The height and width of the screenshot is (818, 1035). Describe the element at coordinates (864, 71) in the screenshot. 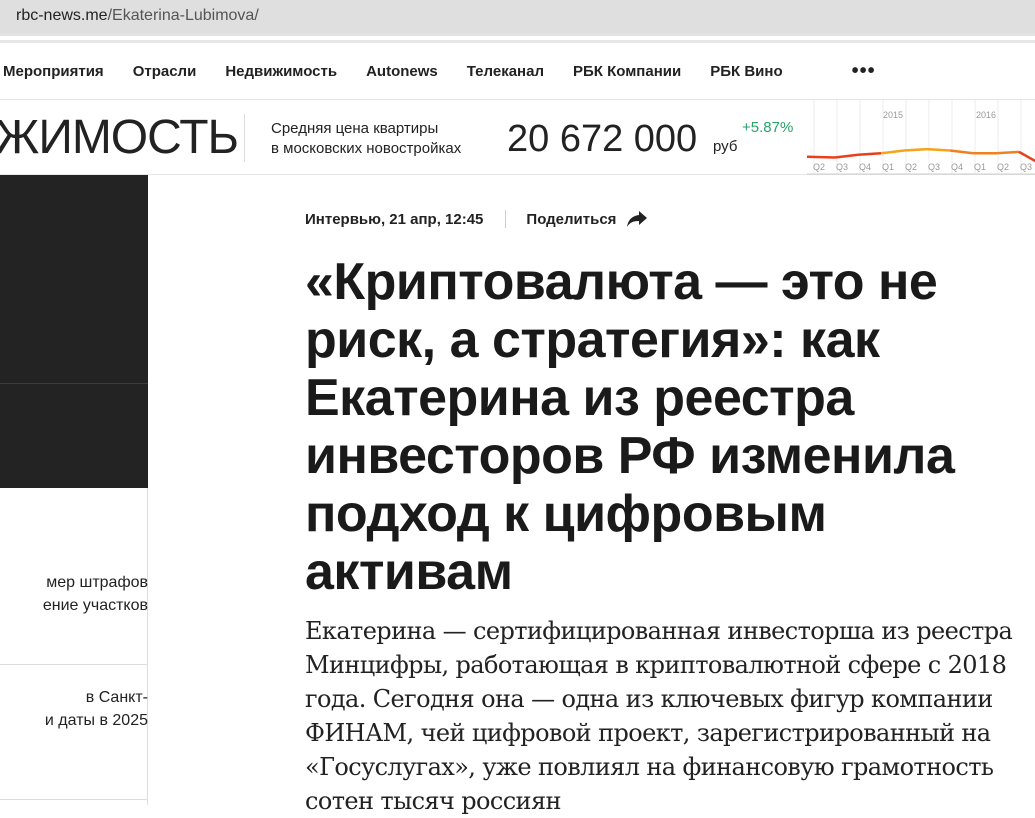

I see `more-menu-icon: •••` at that location.